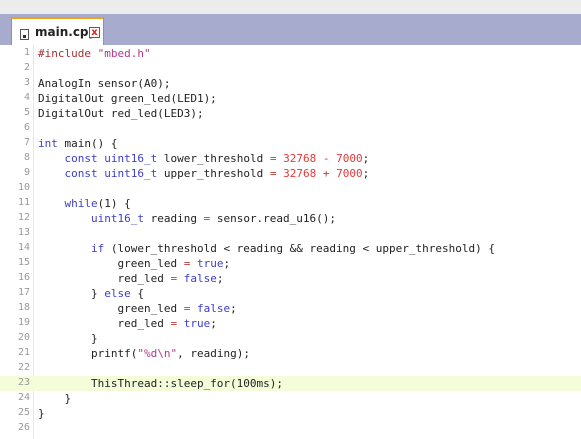 This screenshot has width=581, height=439. Describe the element at coordinates (23, 262) in the screenshot. I see `line-number: 15` at that location.